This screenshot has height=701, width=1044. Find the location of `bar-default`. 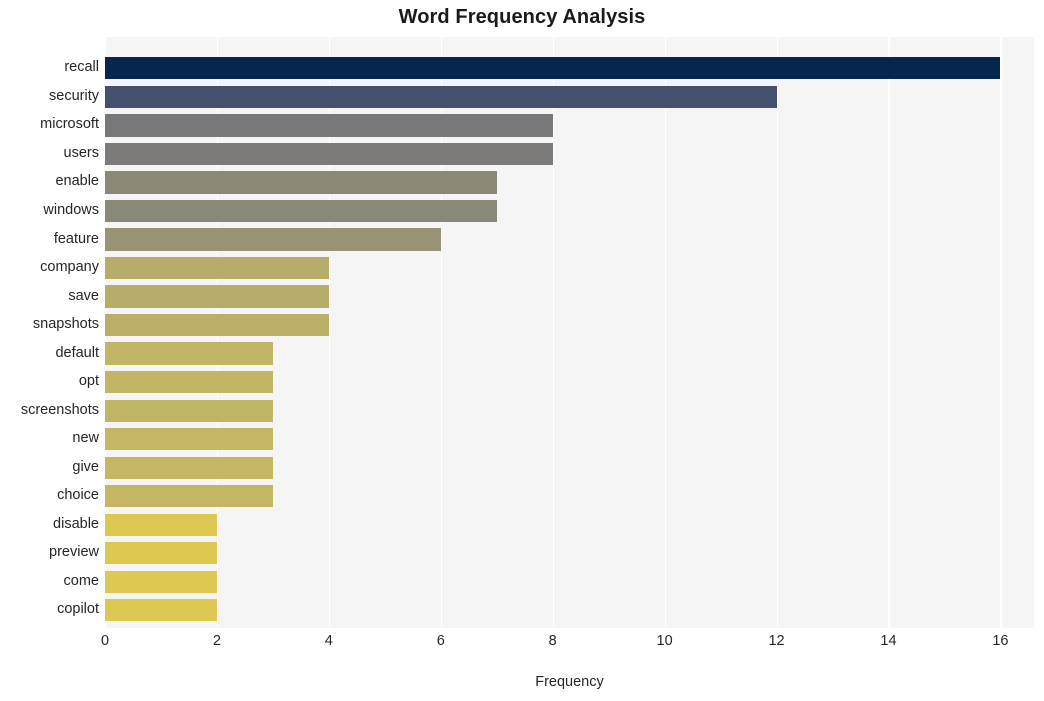

bar-default is located at coordinates (189, 353).